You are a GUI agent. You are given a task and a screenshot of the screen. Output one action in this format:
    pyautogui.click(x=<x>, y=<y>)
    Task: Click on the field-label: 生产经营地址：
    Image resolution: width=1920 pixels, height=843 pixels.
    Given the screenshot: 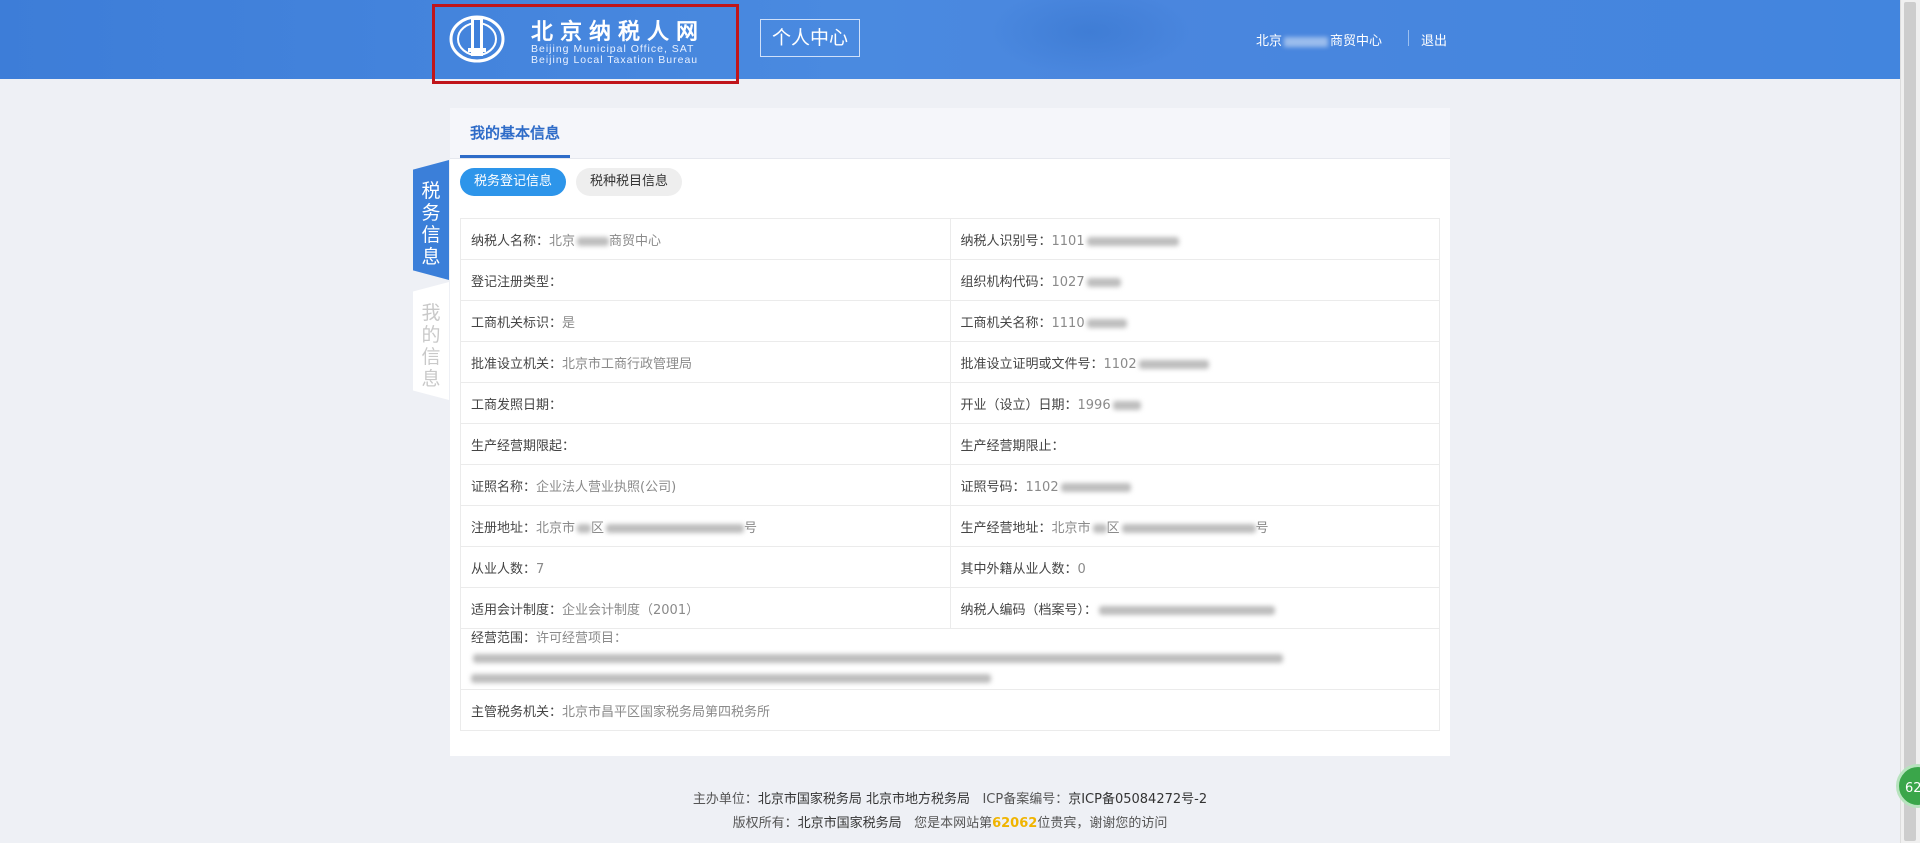 What is the action you would take?
    pyautogui.click(x=1006, y=528)
    